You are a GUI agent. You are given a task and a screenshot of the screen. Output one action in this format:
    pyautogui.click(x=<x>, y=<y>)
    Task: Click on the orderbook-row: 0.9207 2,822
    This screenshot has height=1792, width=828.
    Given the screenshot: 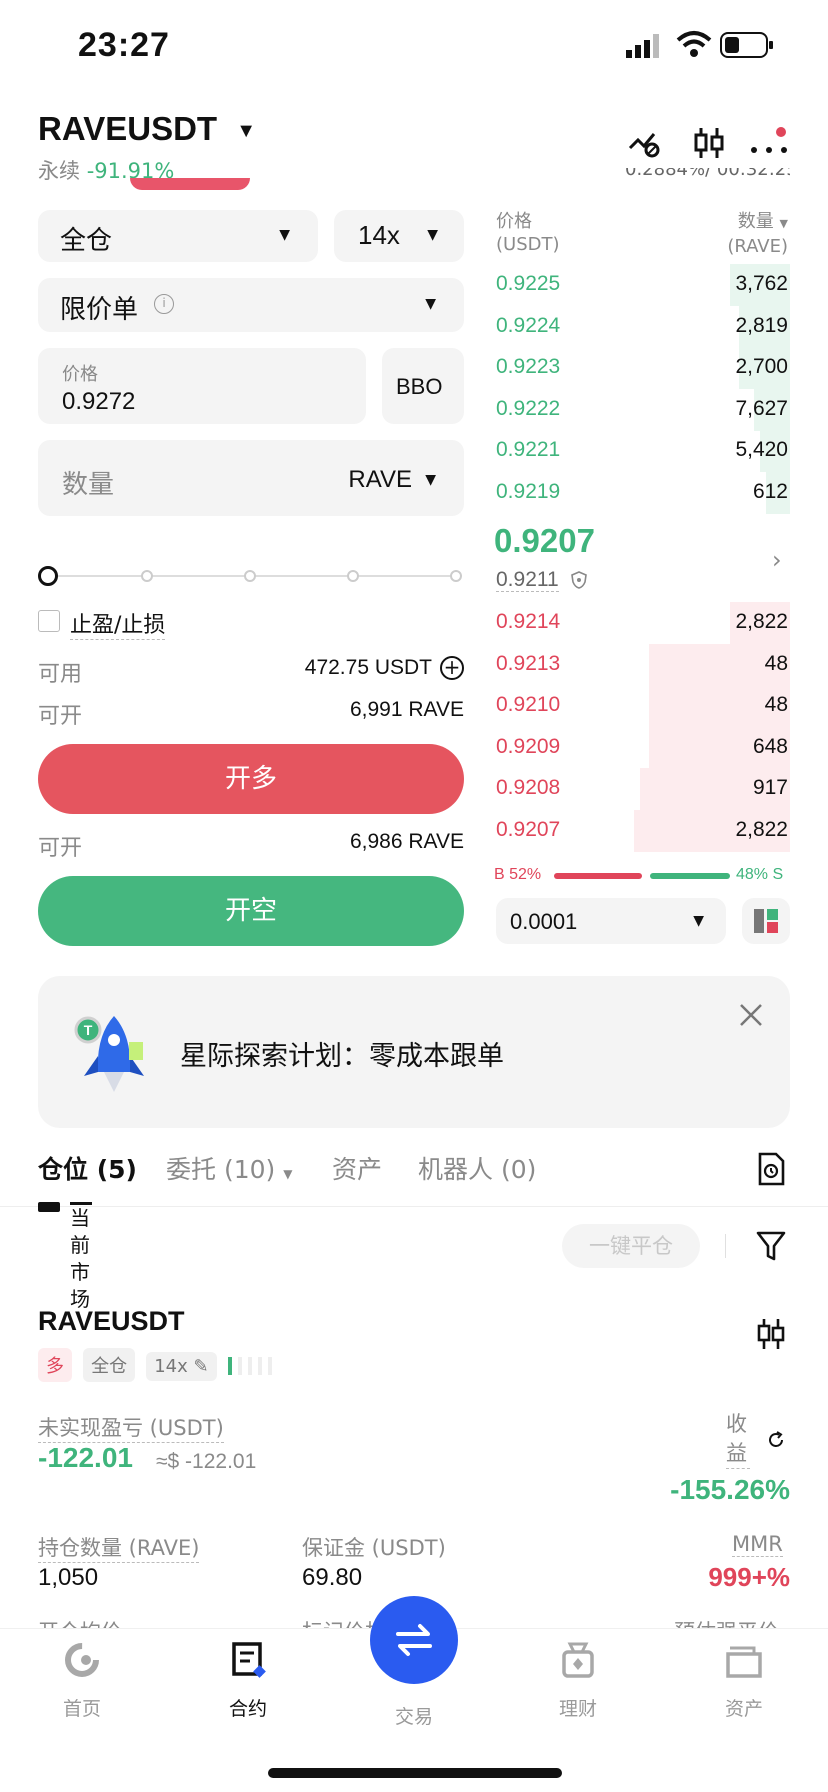 What is the action you would take?
    pyautogui.click(x=640, y=830)
    